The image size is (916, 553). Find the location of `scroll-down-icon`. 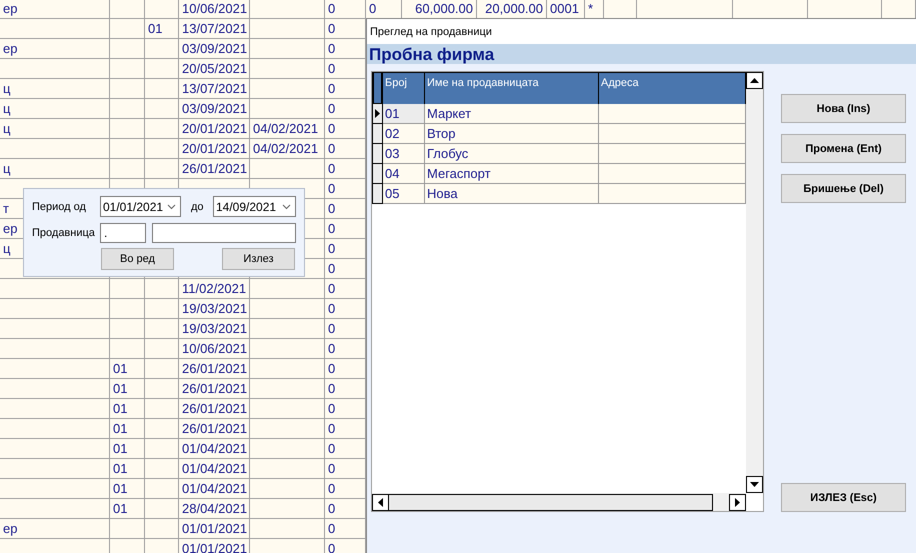

scroll-down-icon is located at coordinates (754, 484).